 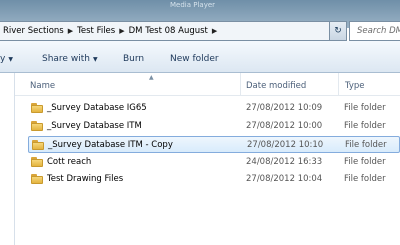 I want to click on burn-button: Burn, so click(x=133, y=59).